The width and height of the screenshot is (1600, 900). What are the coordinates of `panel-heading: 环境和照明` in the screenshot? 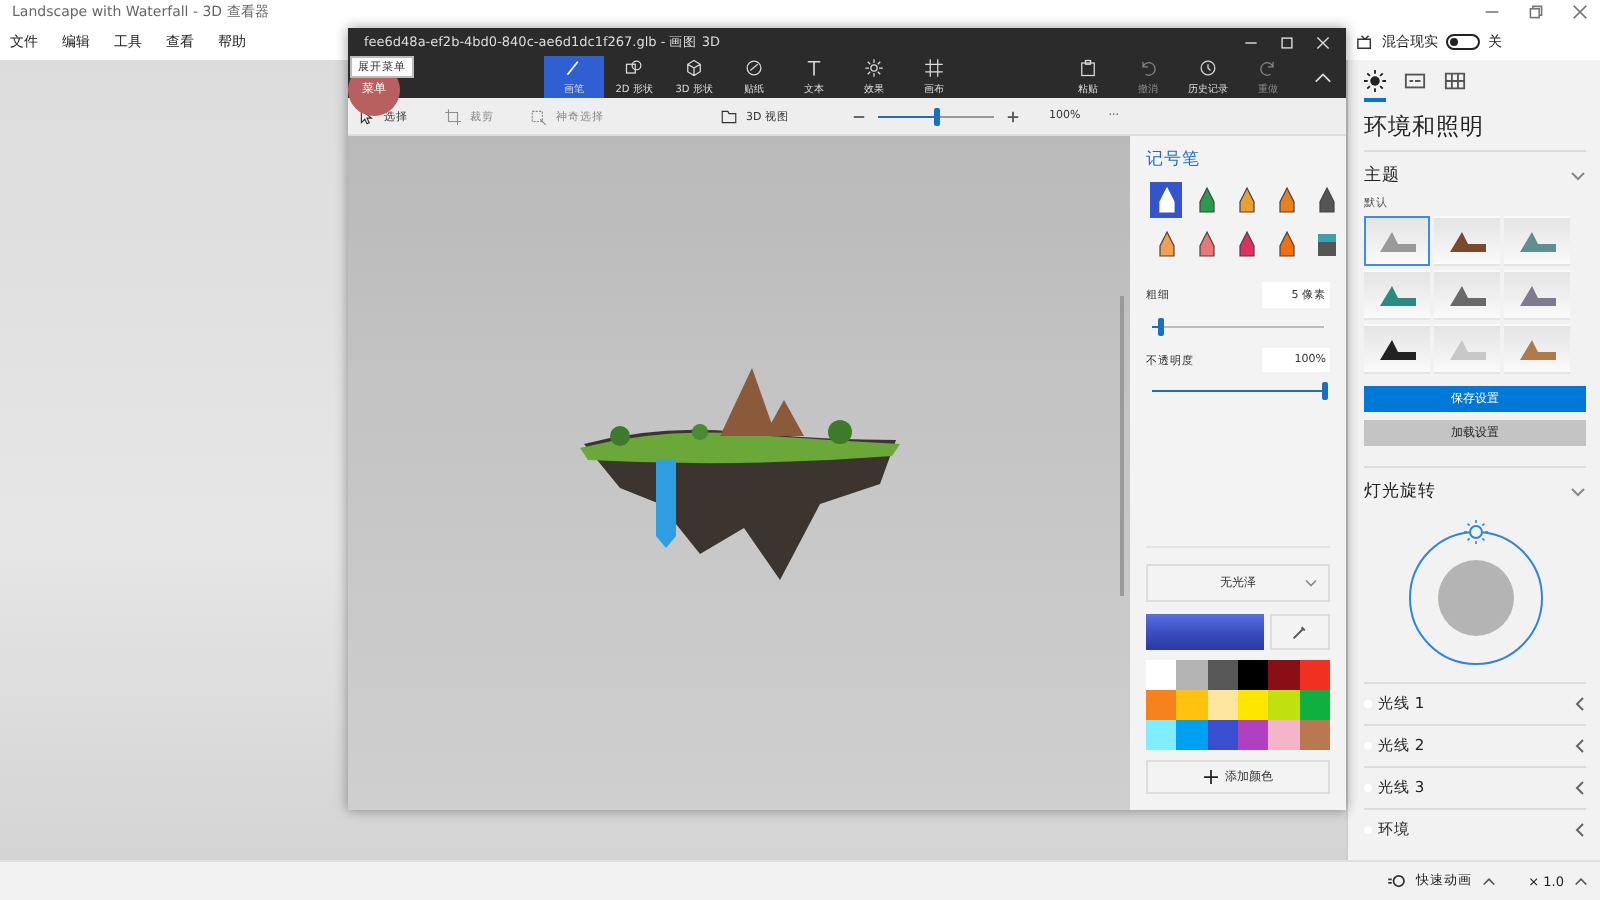 It's located at (1425, 127).